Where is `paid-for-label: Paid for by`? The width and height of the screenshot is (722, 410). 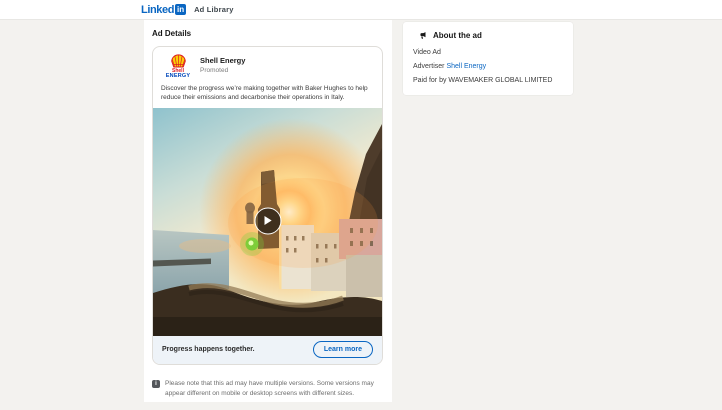 paid-for-label: Paid for by is located at coordinates (430, 81).